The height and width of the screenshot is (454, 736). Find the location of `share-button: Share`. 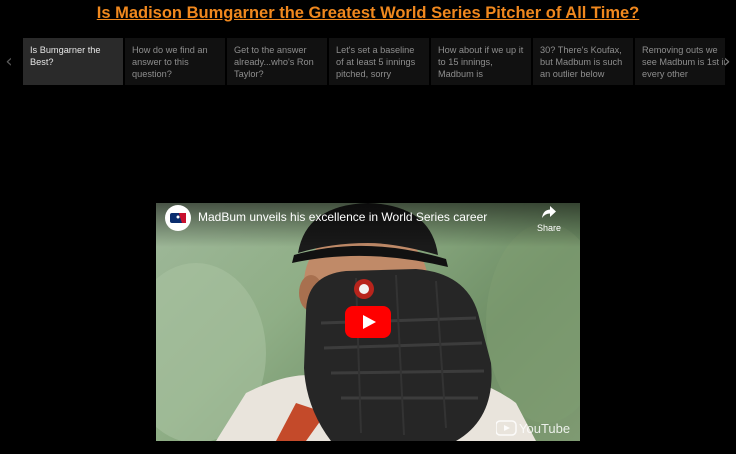

share-button: Share is located at coordinates (549, 221).